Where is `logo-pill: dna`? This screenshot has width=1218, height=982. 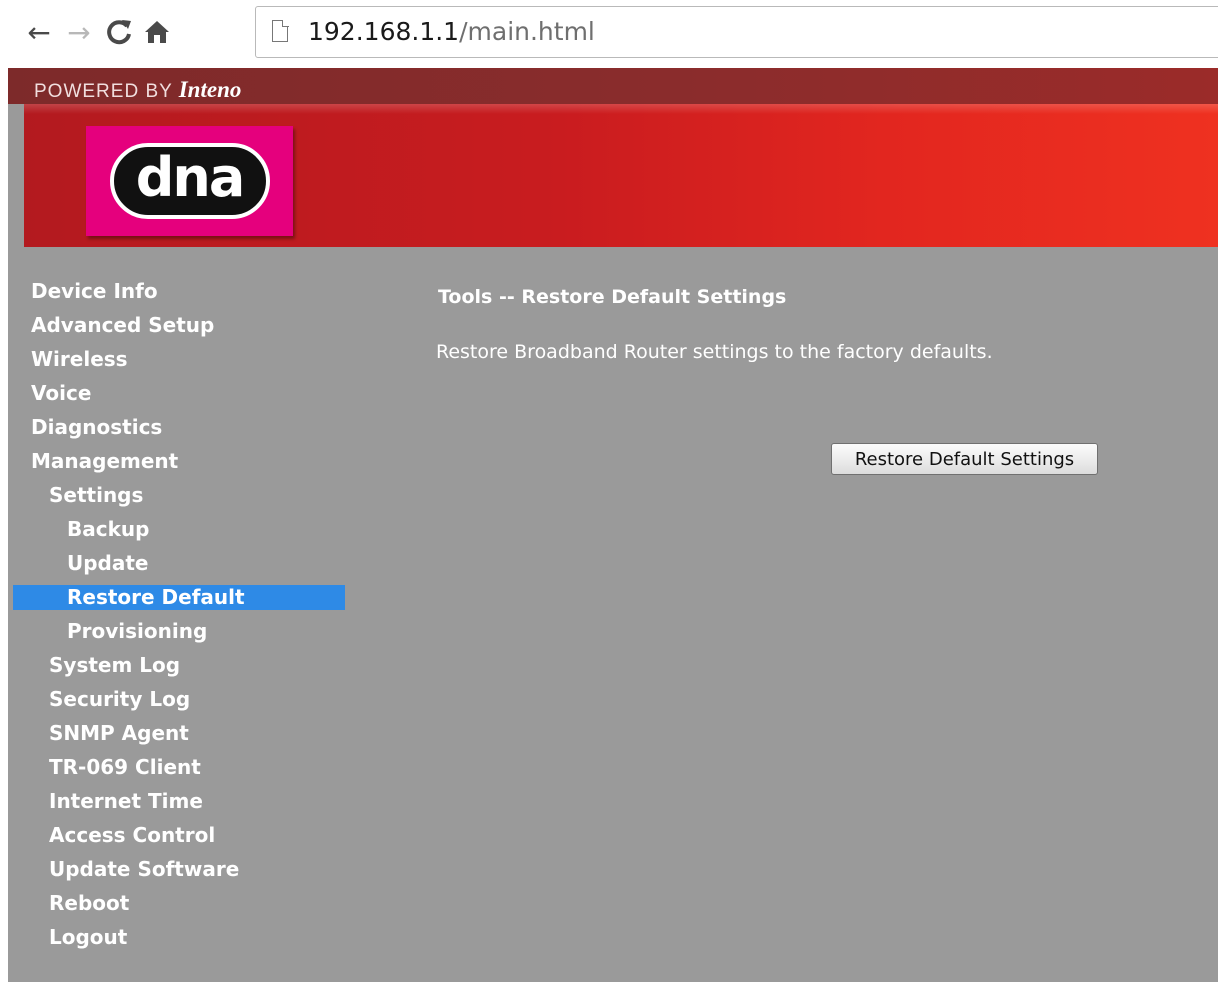 logo-pill: dna is located at coordinates (189, 181).